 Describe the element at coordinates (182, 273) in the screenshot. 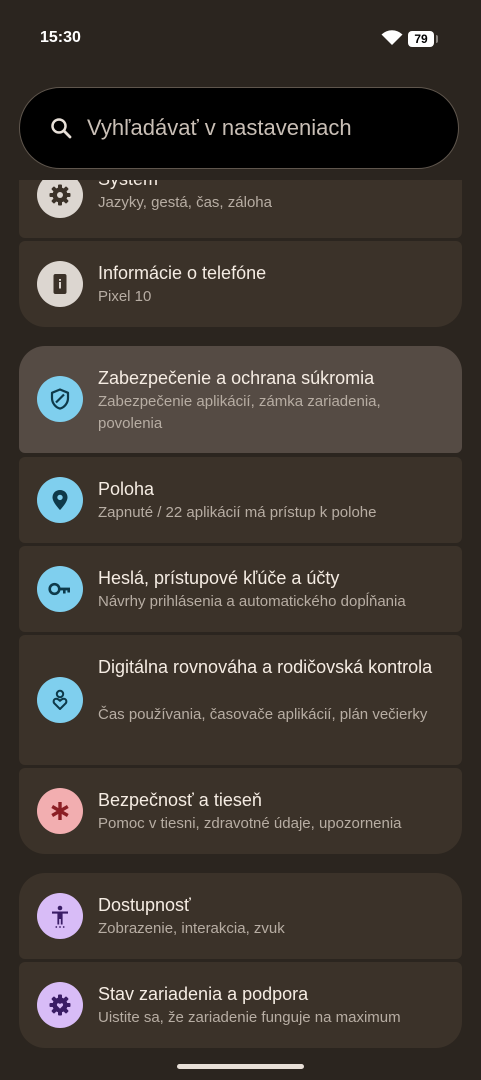

I see `item-title: Informácie o telefóne` at that location.